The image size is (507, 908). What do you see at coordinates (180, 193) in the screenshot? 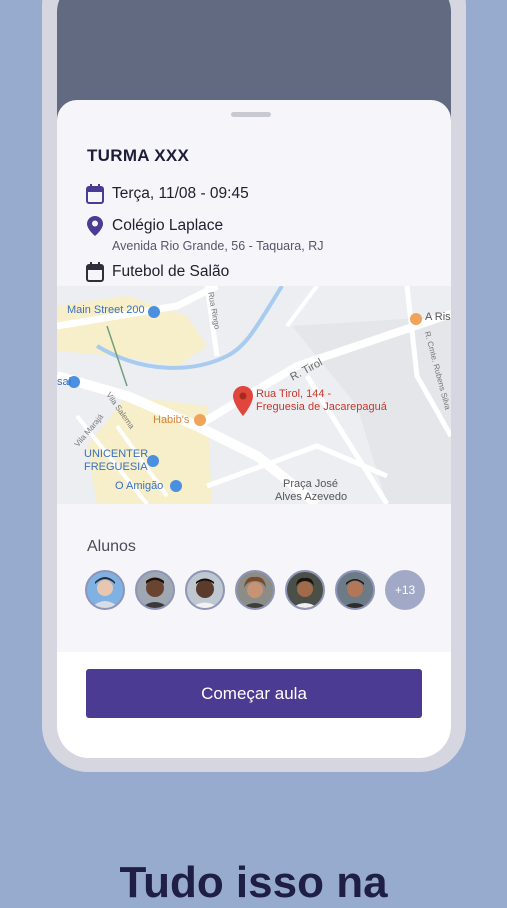
I see `class-datetime: Terça, 11/08 - 09:45` at bounding box center [180, 193].